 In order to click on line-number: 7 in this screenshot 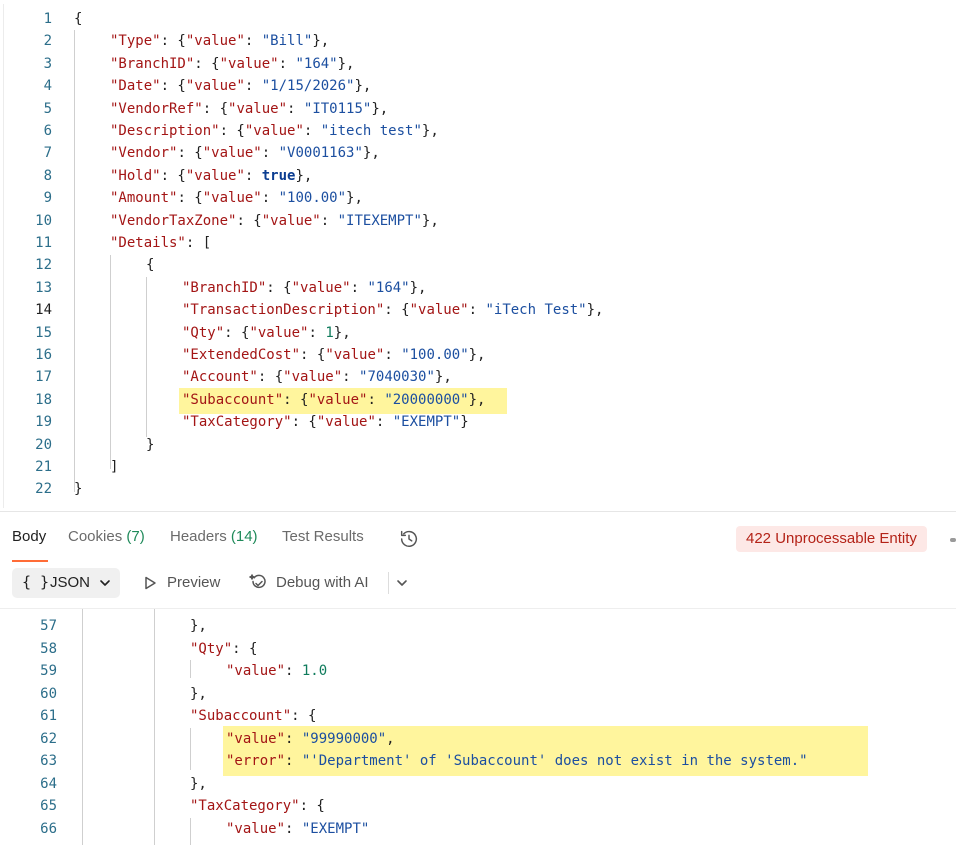, I will do `click(47, 153)`.